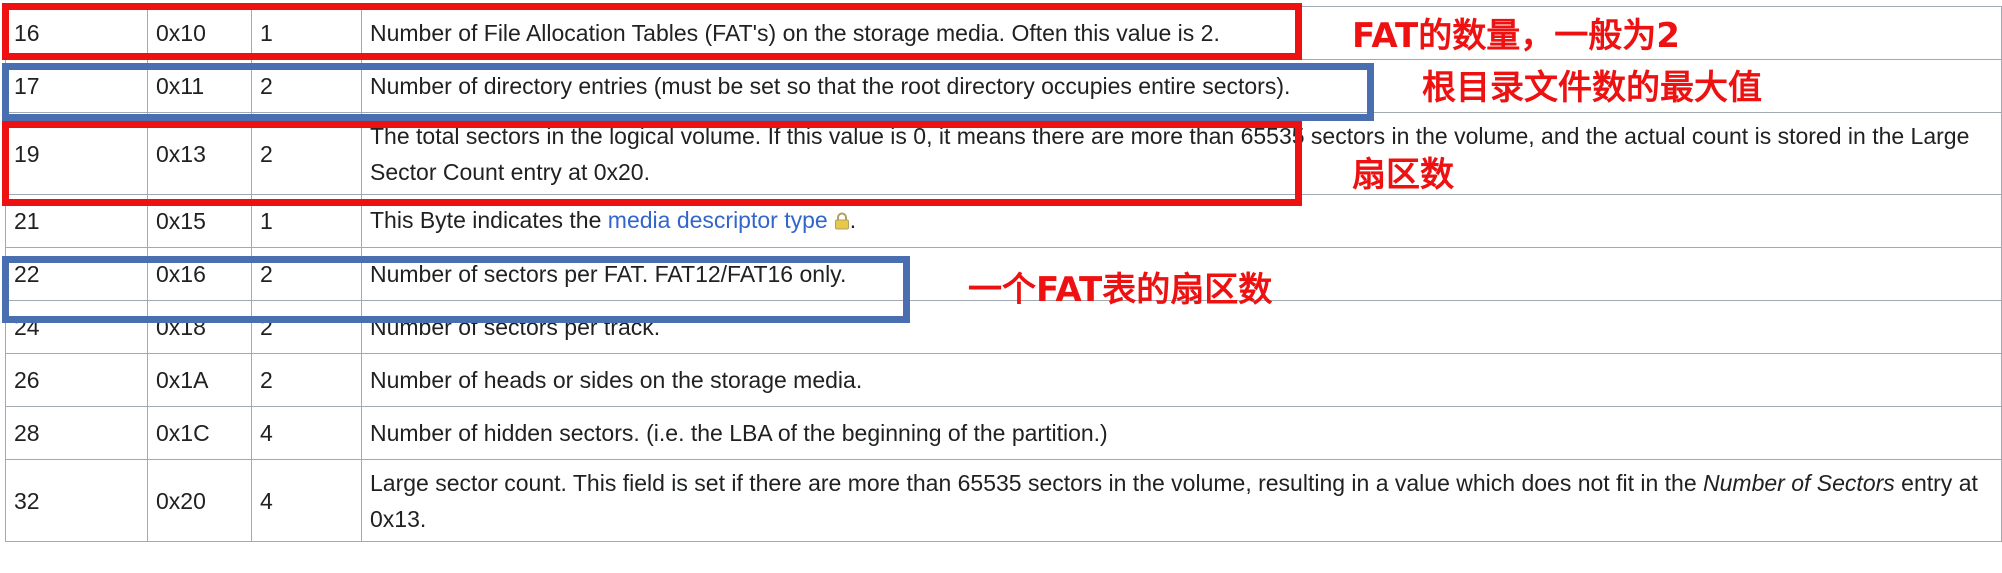  What do you see at coordinates (489, 220) in the screenshot?
I see `description-text: This Byte indicates the` at bounding box center [489, 220].